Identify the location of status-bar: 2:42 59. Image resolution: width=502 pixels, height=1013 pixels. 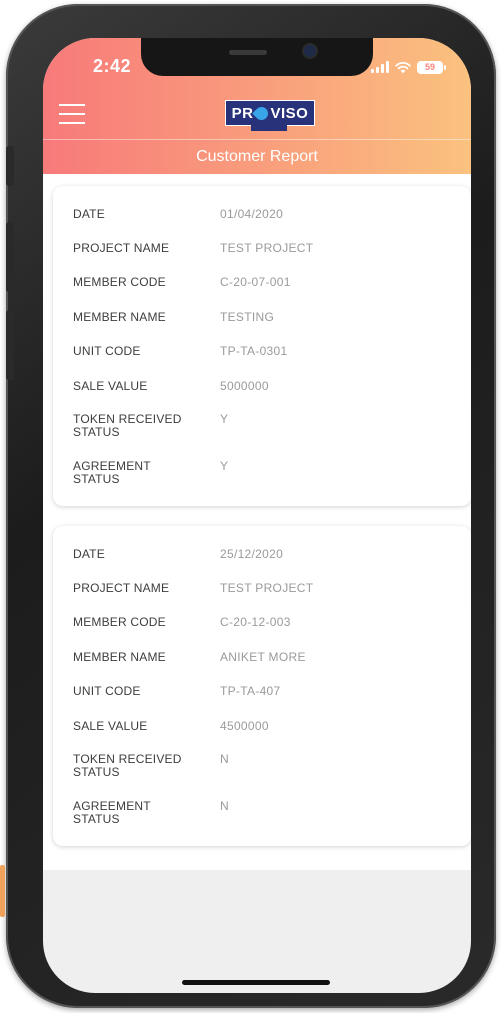
(257, 63).